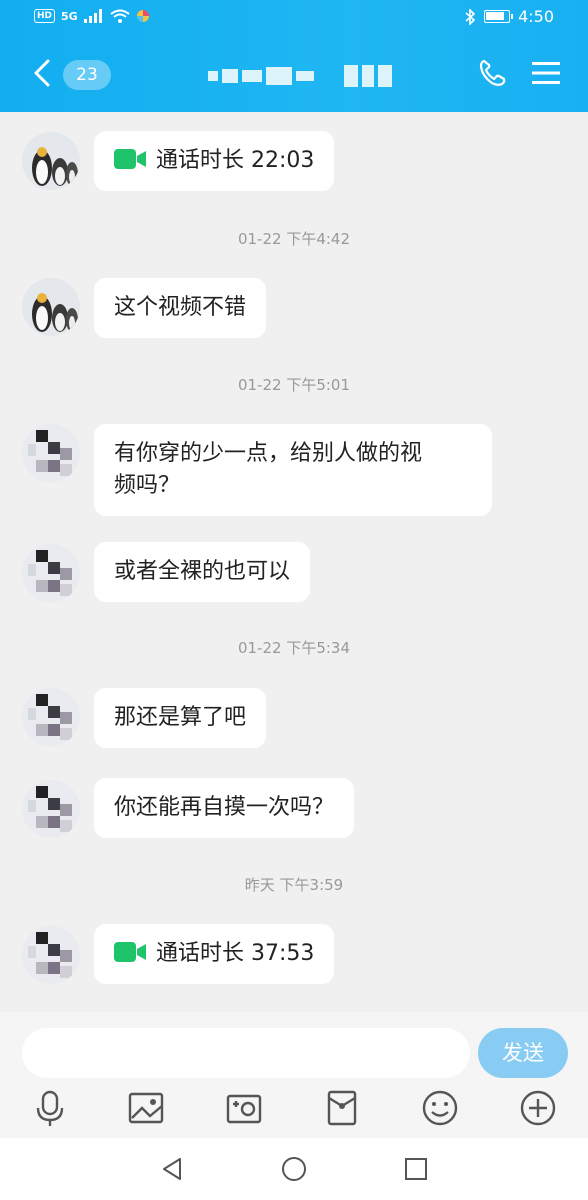 This screenshot has height=1200, width=588. I want to click on back-arrow-icon, so click(43, 73).